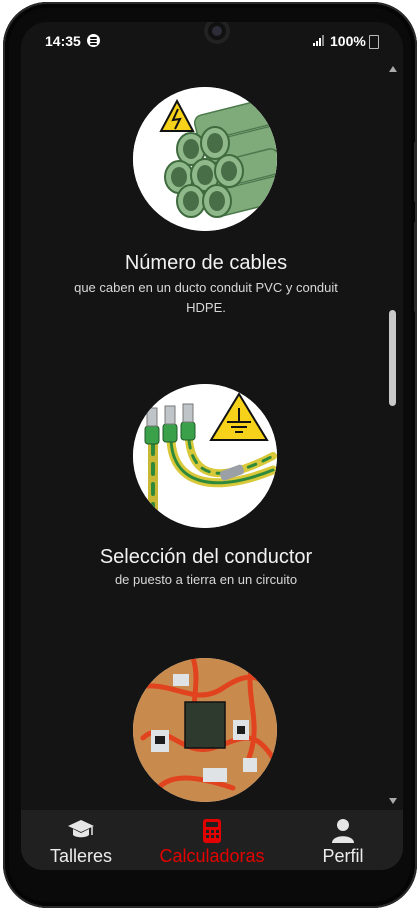 The image size is (420, 910). Describe the element at coordinates (206, 263) in the screenshot. I see `card-title: Número de cables` at that location.